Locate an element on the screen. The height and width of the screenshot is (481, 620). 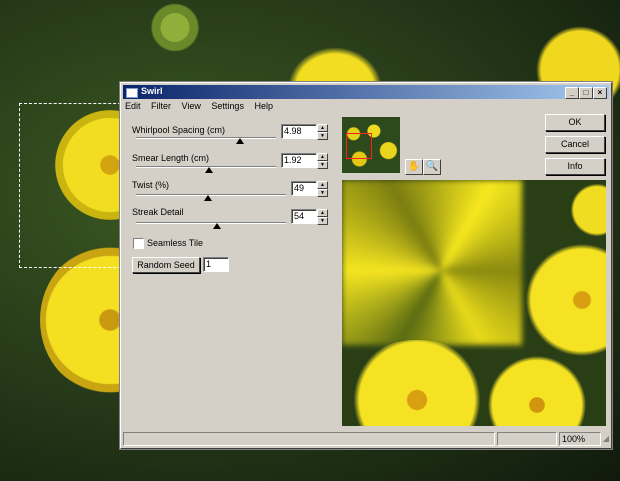
minimize-button: _ is located at coordinates (572, 93).